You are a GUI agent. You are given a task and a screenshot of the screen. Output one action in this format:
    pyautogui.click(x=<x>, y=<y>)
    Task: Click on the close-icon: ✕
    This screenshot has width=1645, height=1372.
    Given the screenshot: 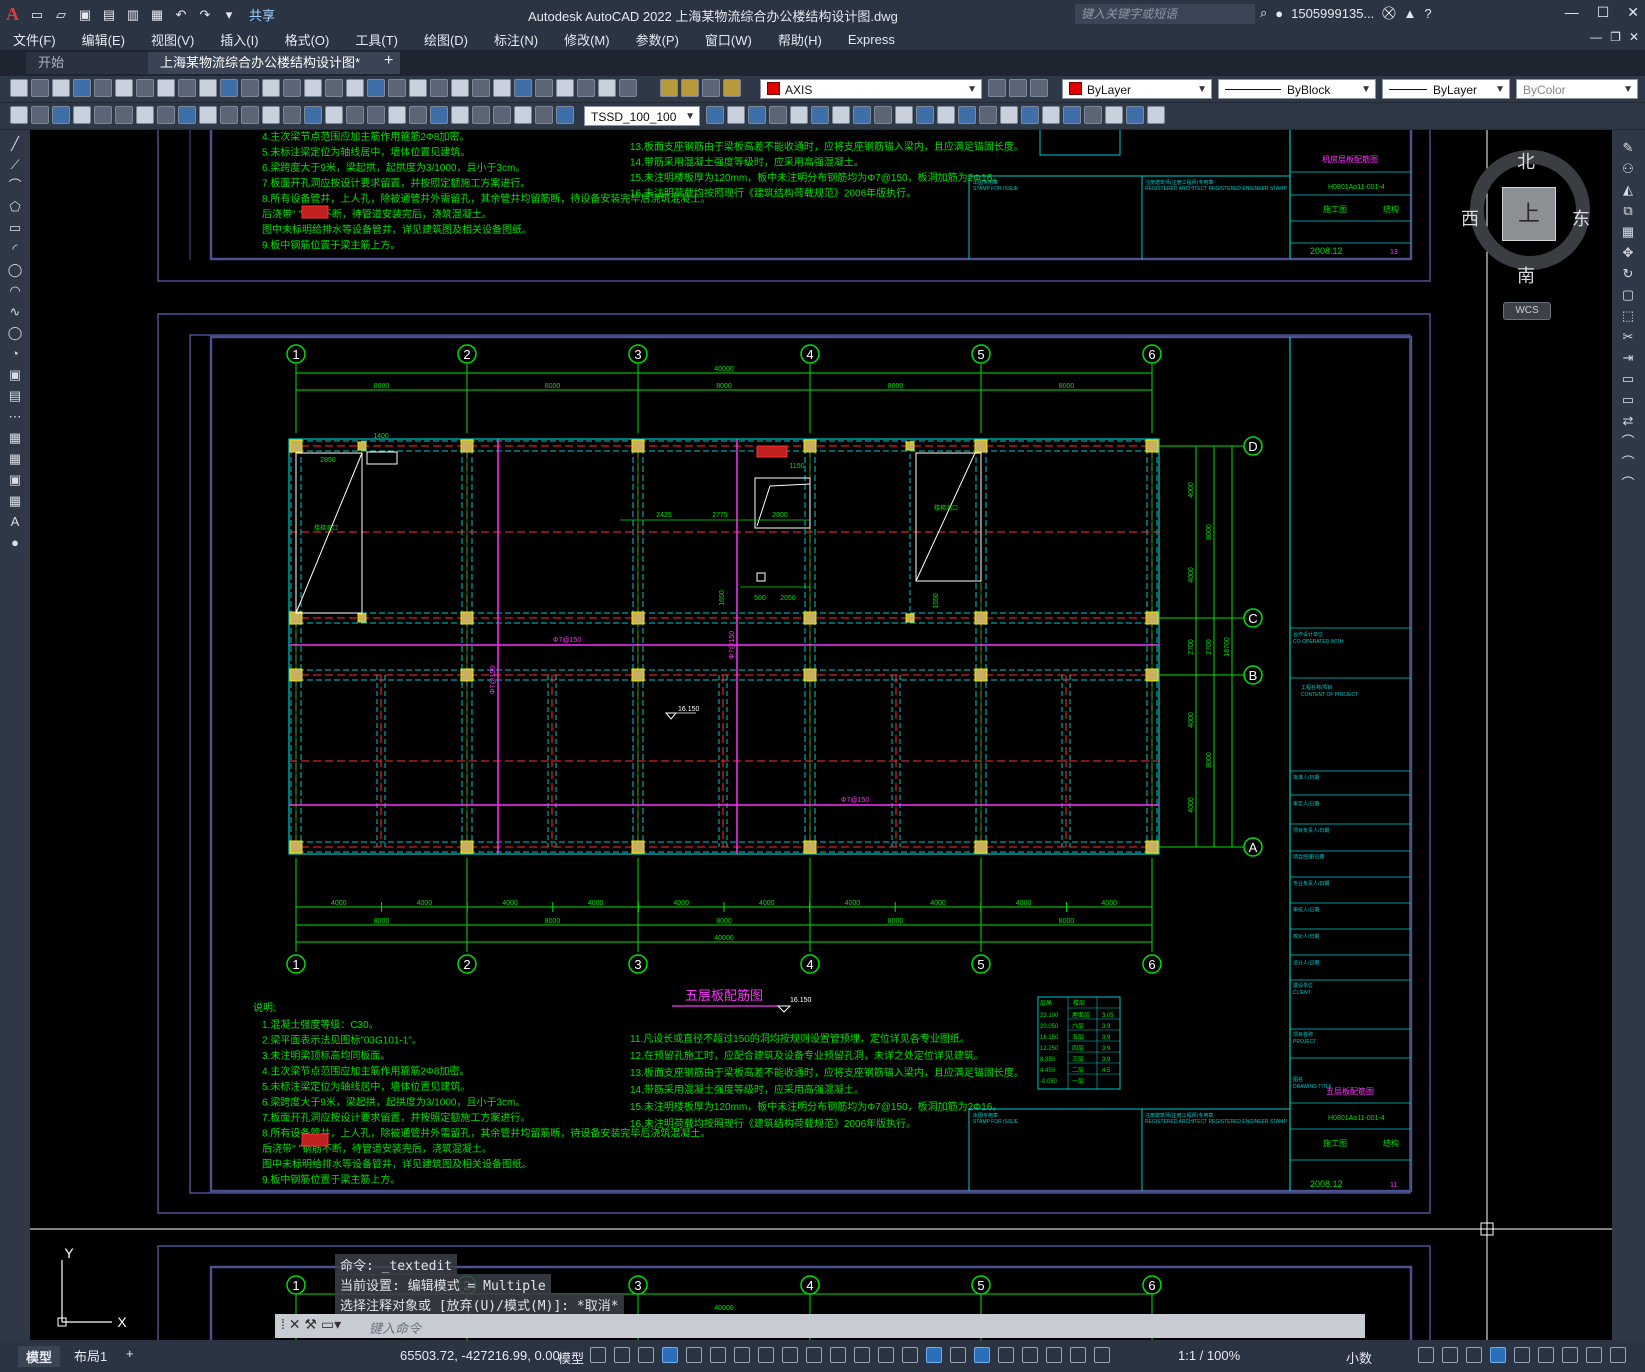 What is the action you would take?
    pyautogui.click(x=1633, y=12)
    